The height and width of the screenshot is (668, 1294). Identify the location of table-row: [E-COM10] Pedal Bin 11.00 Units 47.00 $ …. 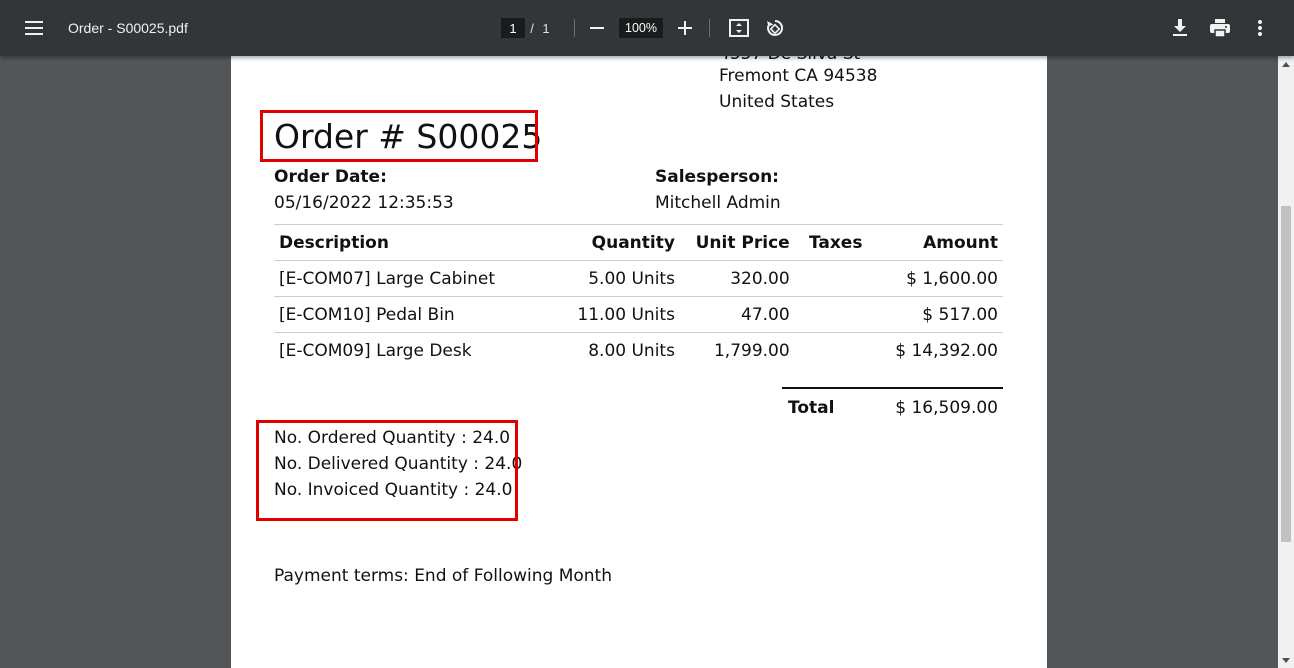
(638, 315).